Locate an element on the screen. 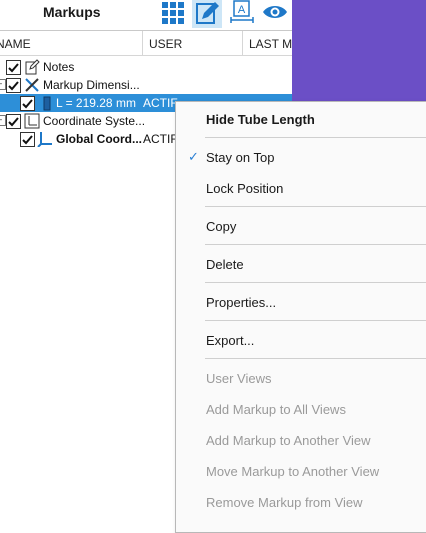 This screenshot has width=426, height=533. column-last-modified: LAST M is located at coordinates (270, 44).